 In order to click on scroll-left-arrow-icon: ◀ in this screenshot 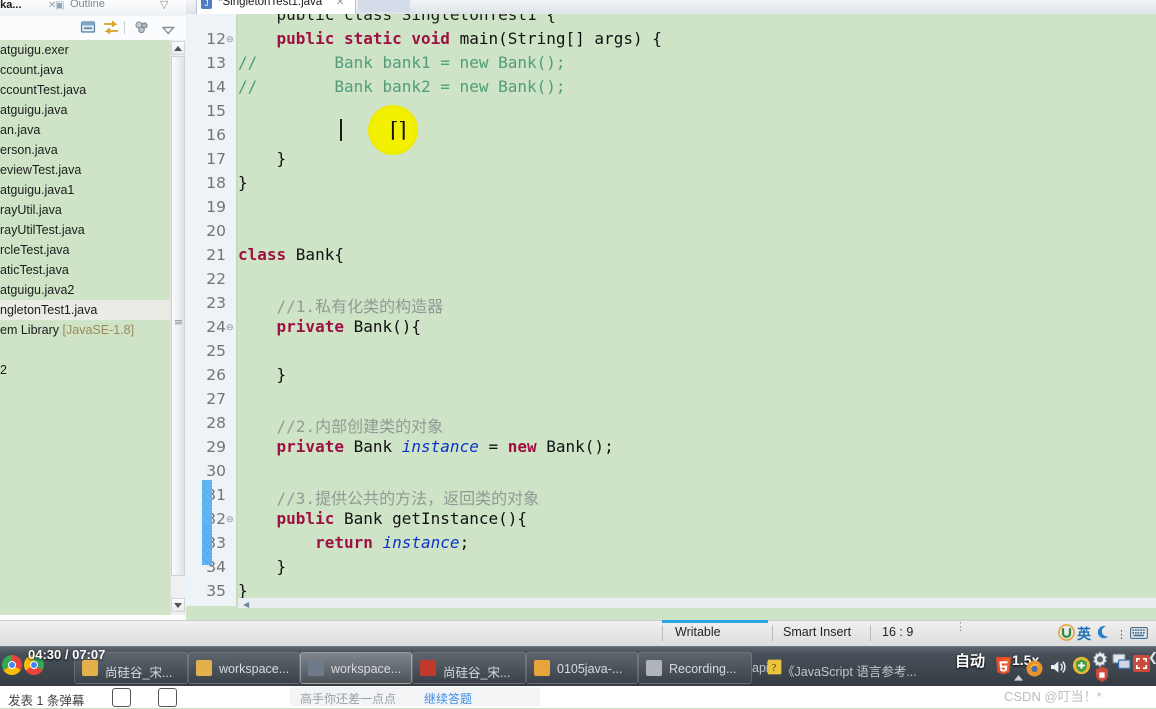, I will do `click(246, 604)`.